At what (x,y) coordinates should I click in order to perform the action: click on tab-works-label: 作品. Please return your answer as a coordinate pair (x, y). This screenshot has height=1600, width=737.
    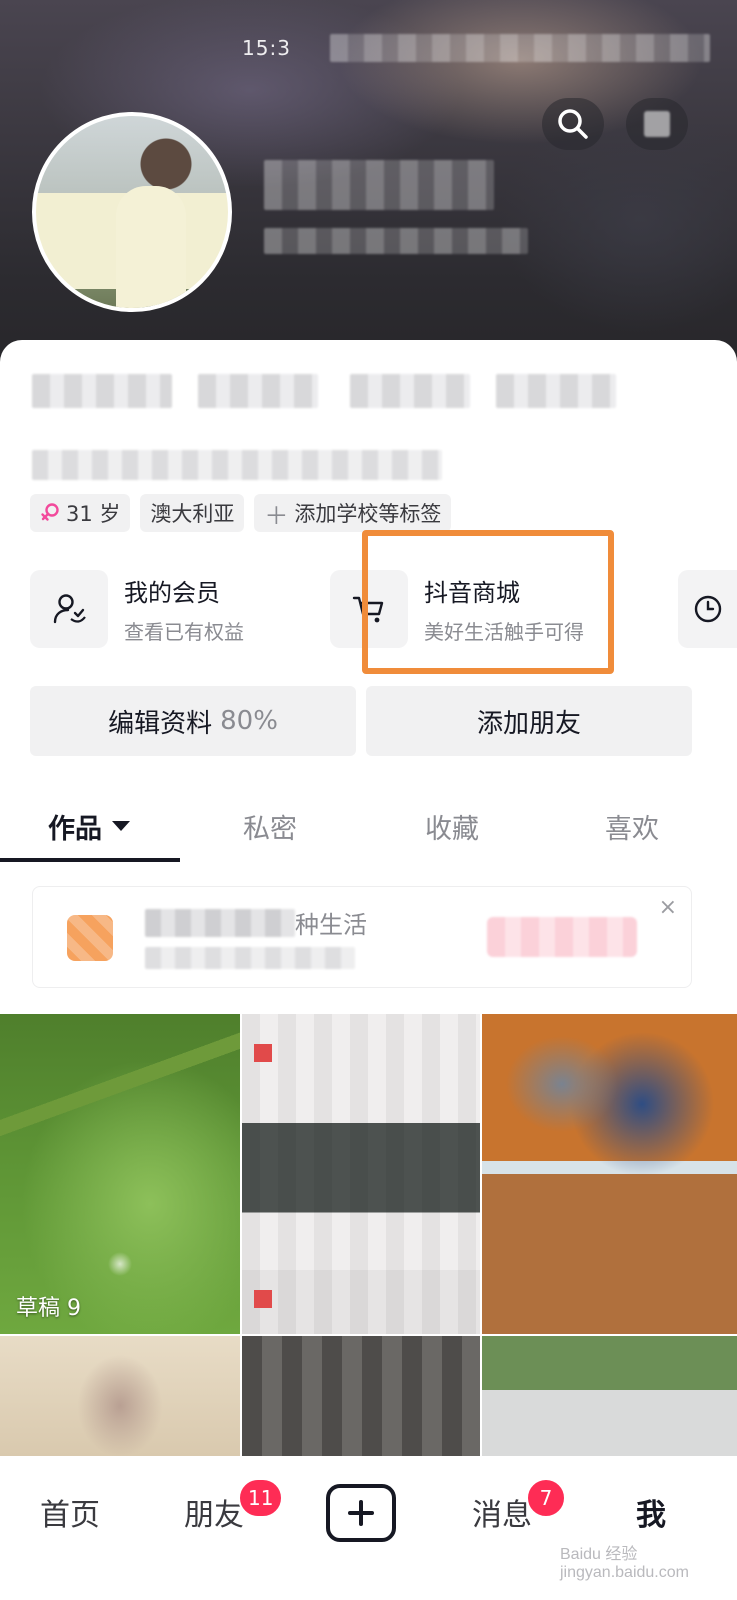
    Looking at the image, I should click on (75, 829).